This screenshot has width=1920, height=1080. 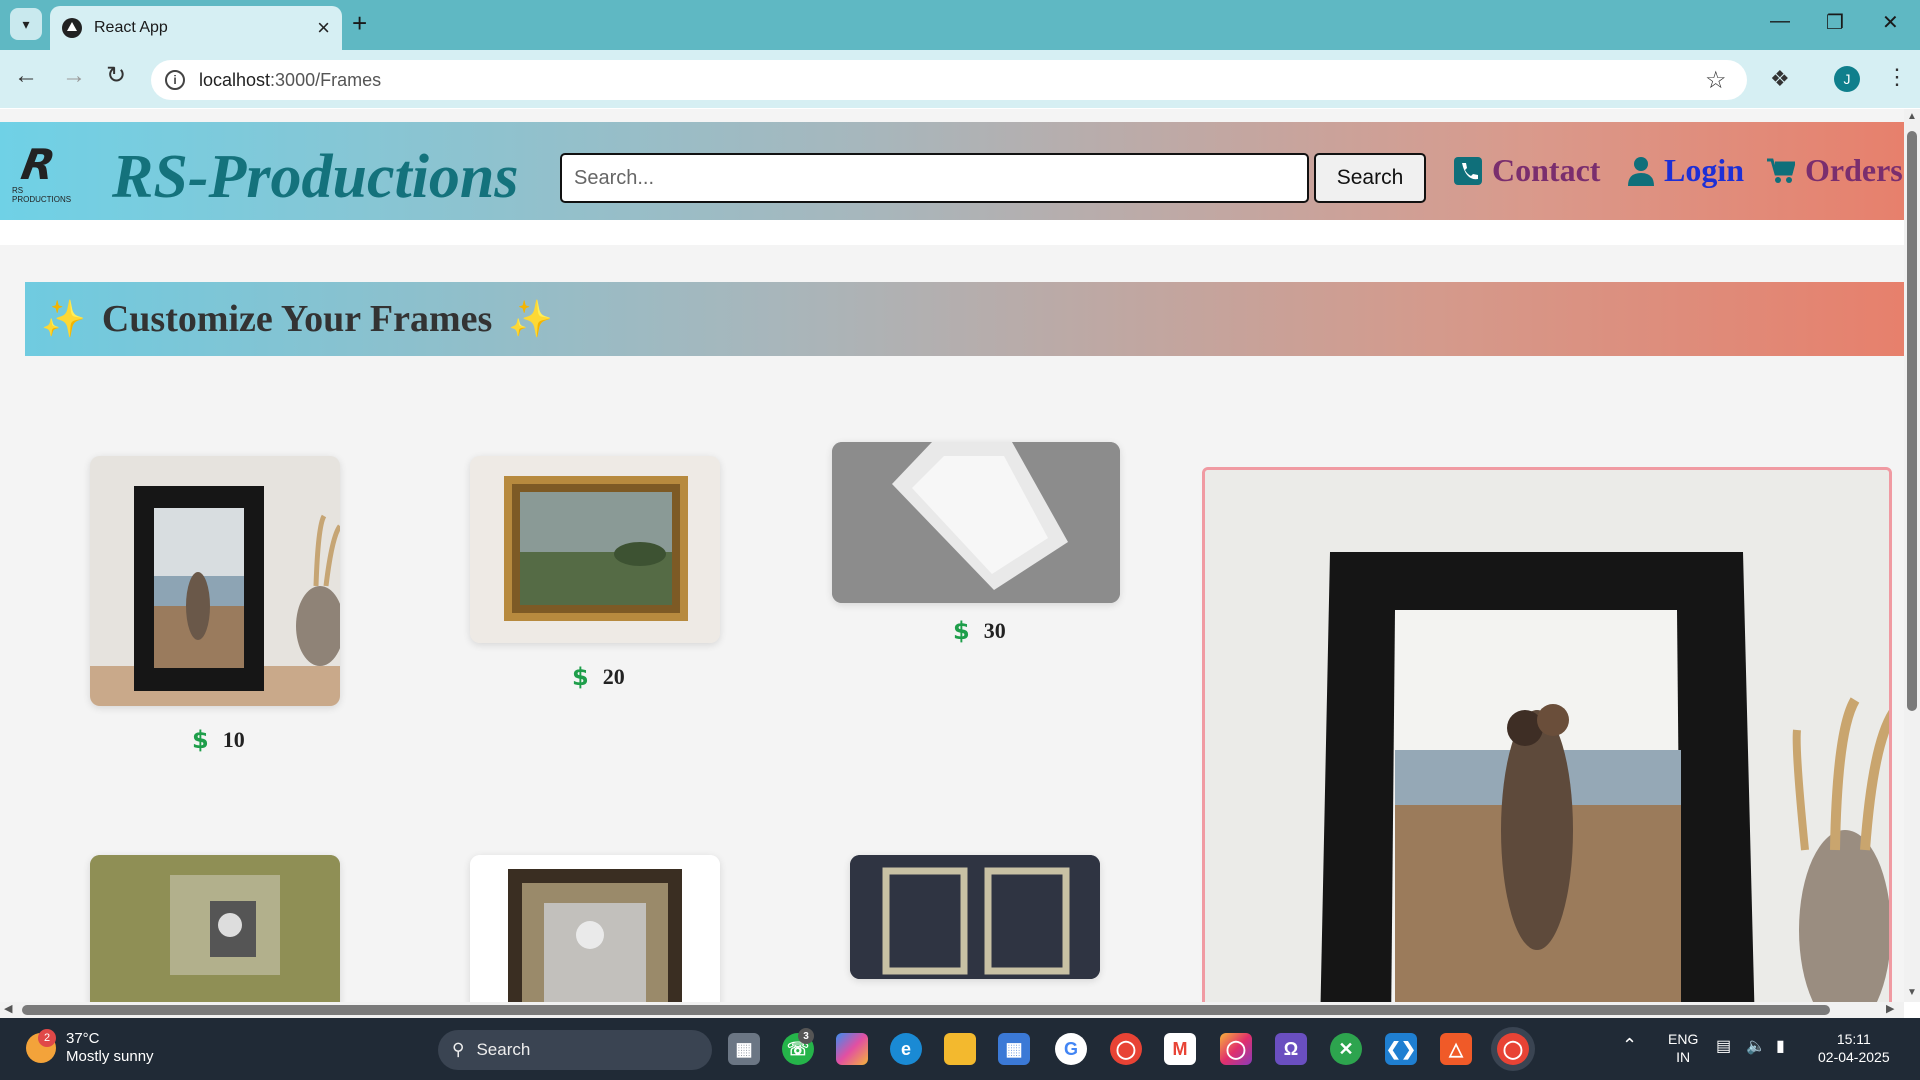 What do you see at coordinates (976, 522) in the screenshot?
I see `frame-thumbnail-white` at bounding box center [976, 522].